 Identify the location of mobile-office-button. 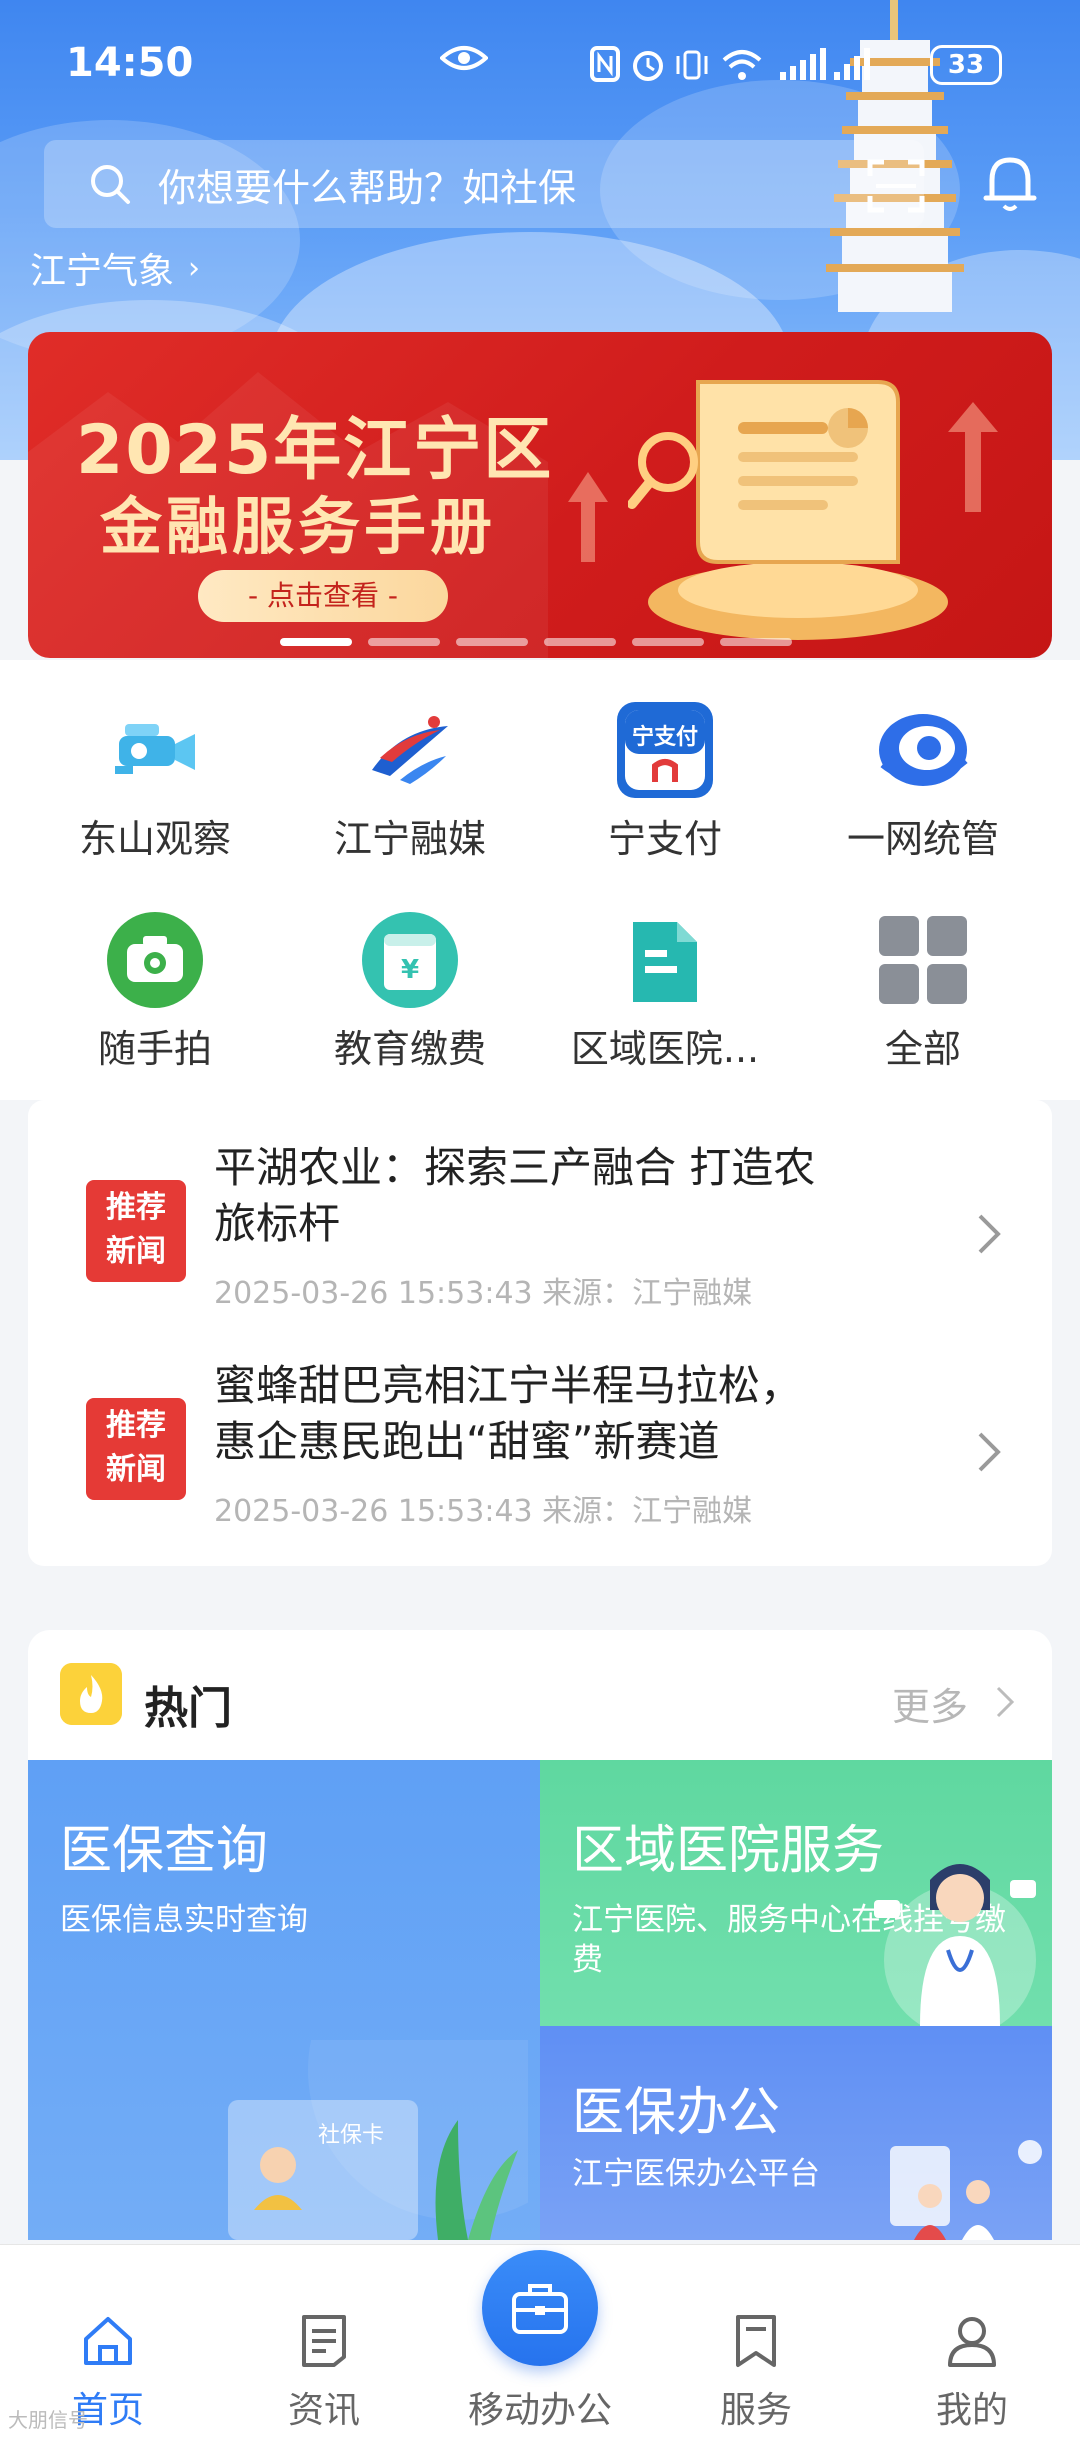
(540, 2308).